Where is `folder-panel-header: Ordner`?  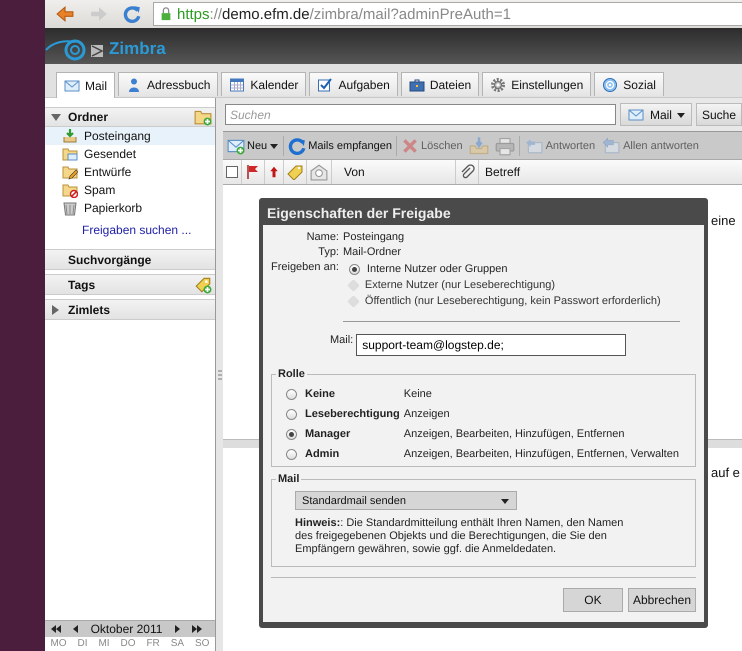 folder-panel-header: Ordner is located at coordinates (130, 117).